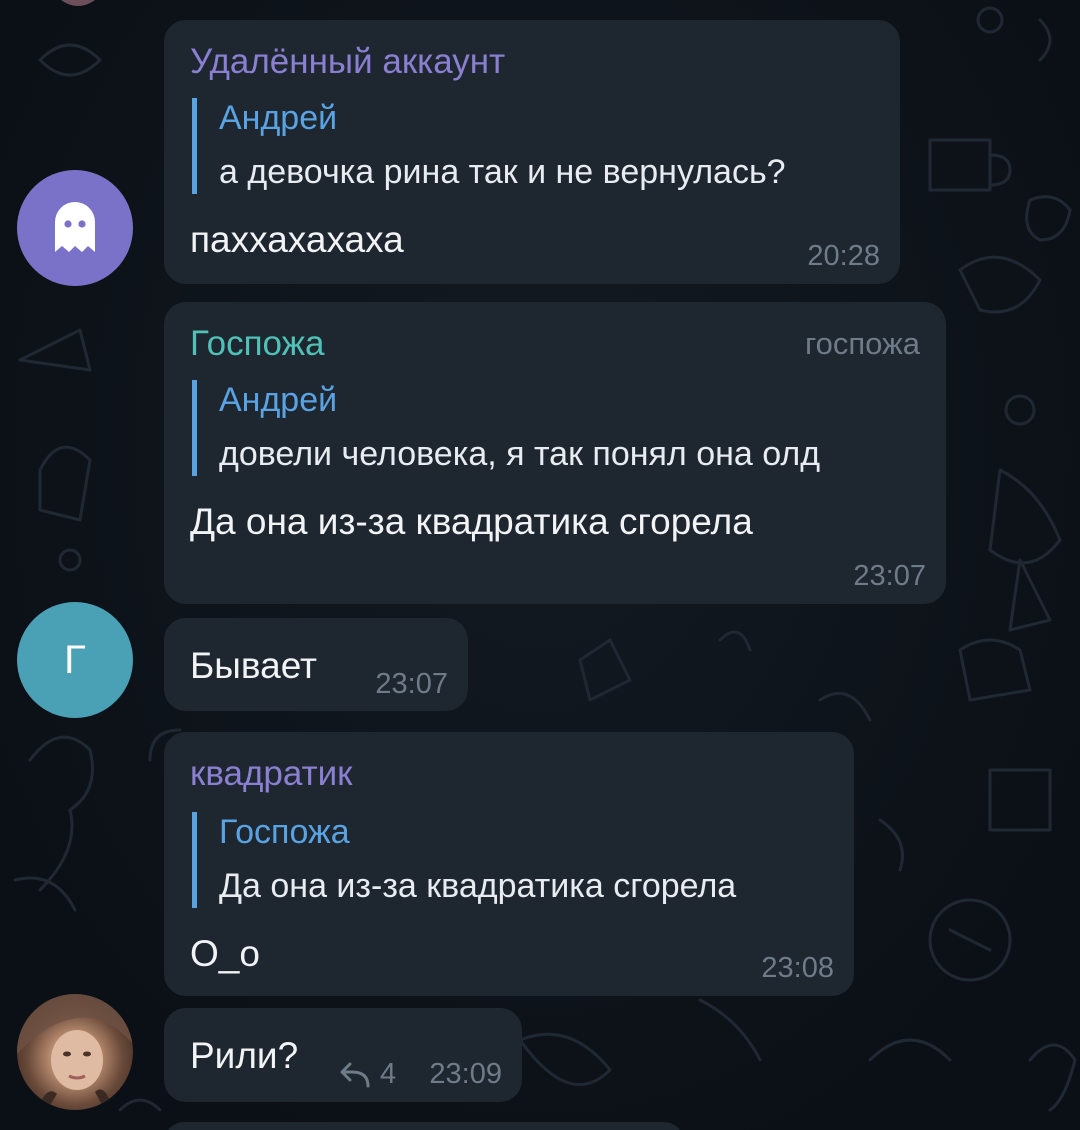 The width and height of the screenshot is (1080, 1130). I want to click on member-title: госпожа, so click(862, 343).